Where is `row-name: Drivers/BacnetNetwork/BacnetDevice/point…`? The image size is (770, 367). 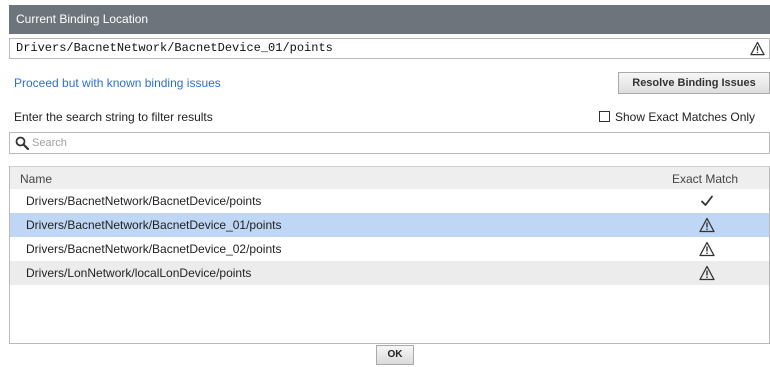
row-name: Drivers/BacnetNetwork/BacnetDevice/point… is located at coordinates (144, 201).